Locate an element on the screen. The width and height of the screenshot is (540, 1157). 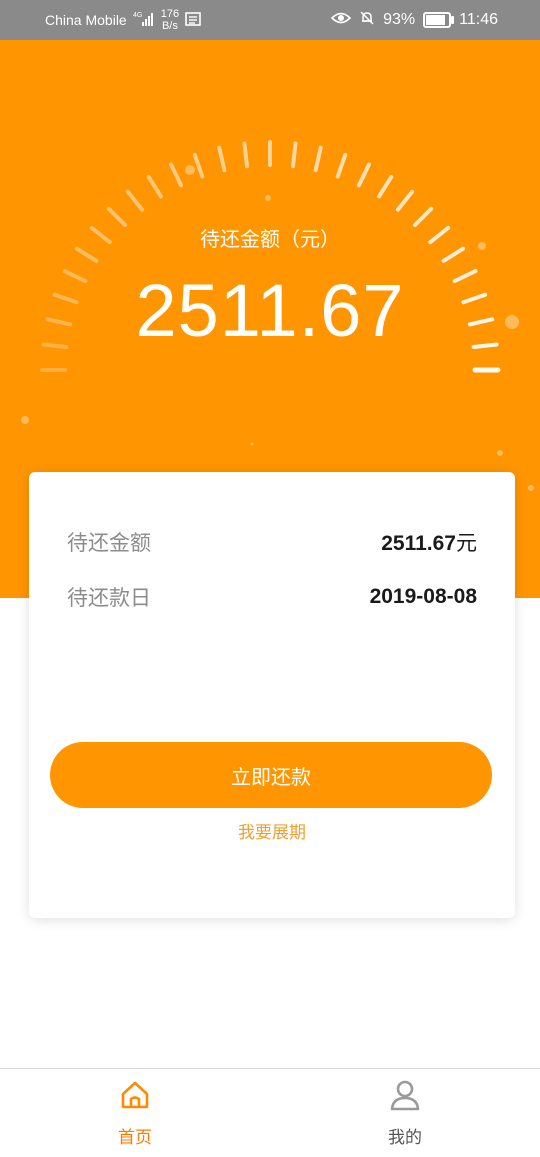
profile-icon is located at coordinates (405, 1095).